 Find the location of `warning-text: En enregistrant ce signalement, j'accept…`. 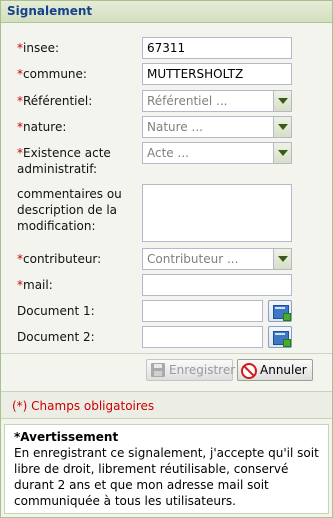

warning-text: En enregistrant ce signalement, j'accept… is located at coordinates (166, 477).